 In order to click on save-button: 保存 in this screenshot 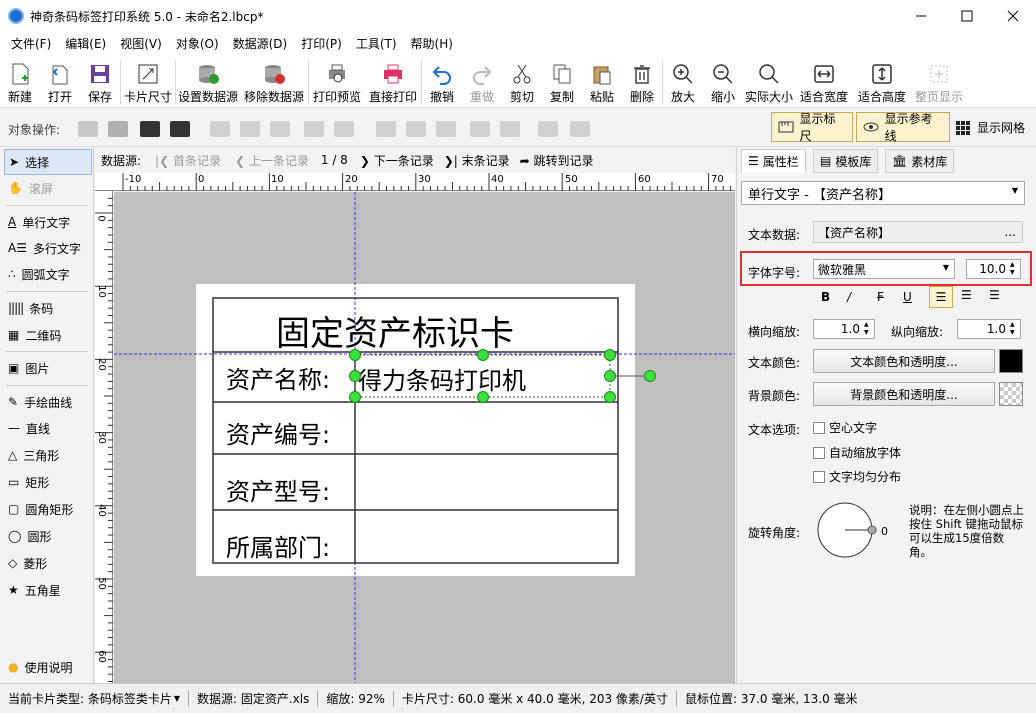, I will do `click(100, 82)`.